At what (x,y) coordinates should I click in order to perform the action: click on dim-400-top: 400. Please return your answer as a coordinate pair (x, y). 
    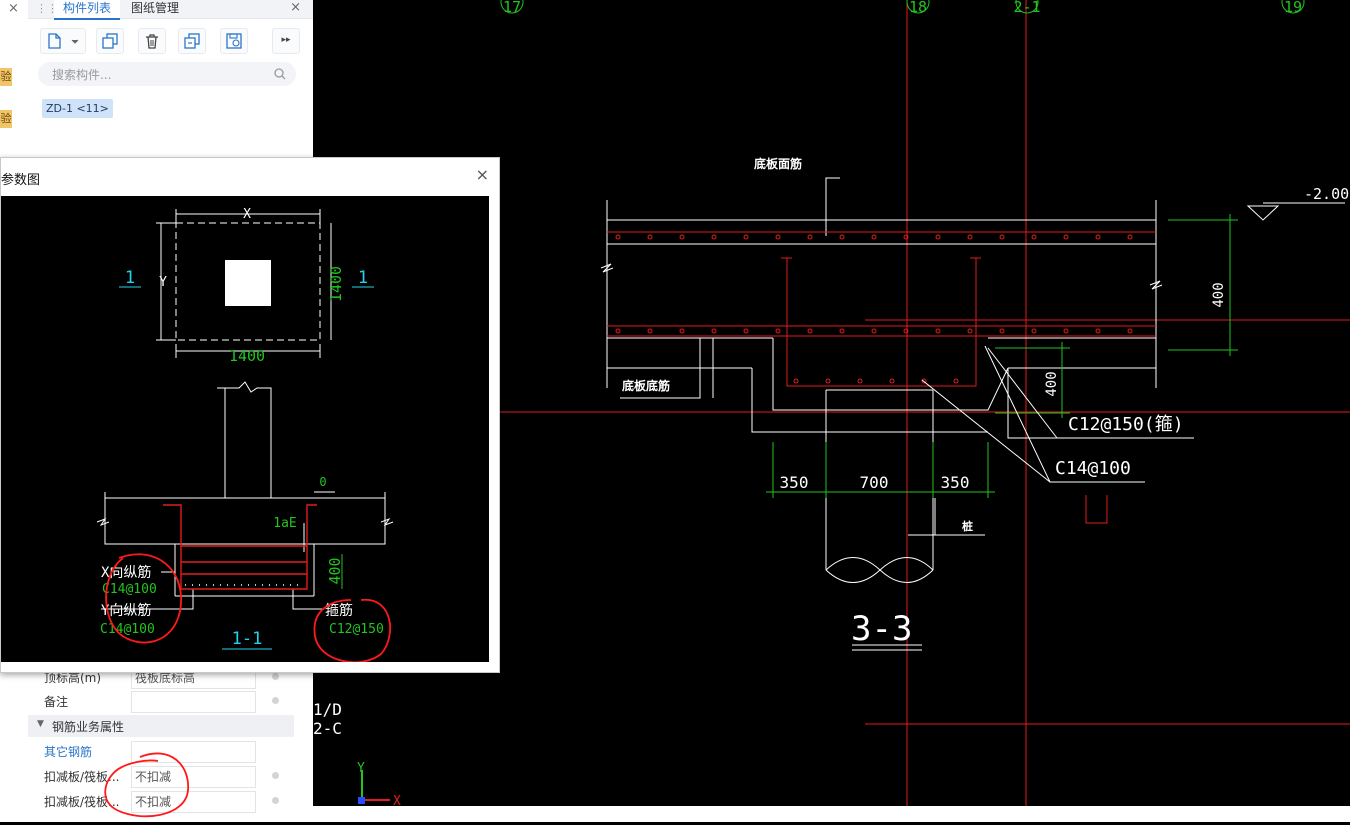
    Looking at the image, I should click on (1219, 294).